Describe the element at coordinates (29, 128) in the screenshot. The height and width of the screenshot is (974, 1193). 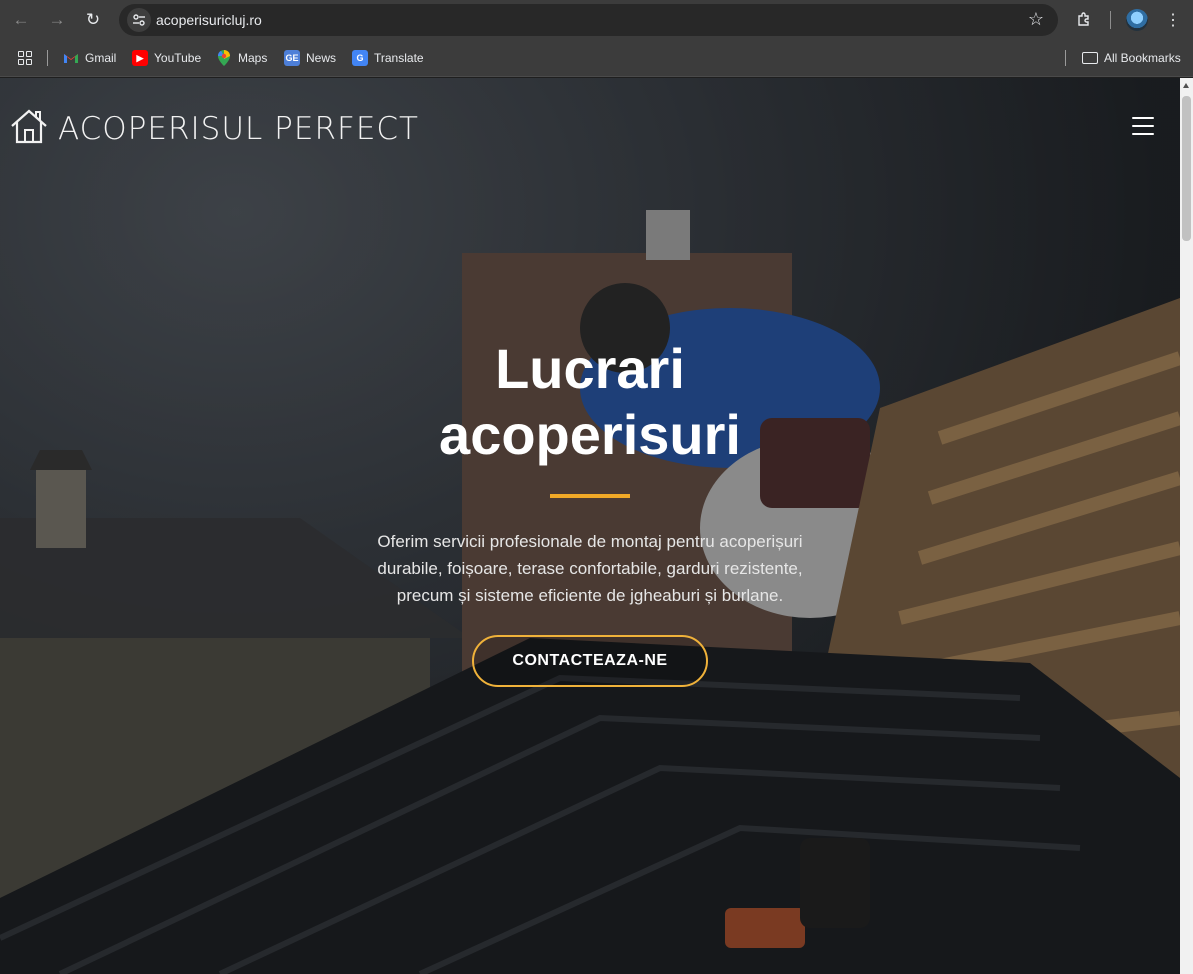
I see `house-icon` at that location.